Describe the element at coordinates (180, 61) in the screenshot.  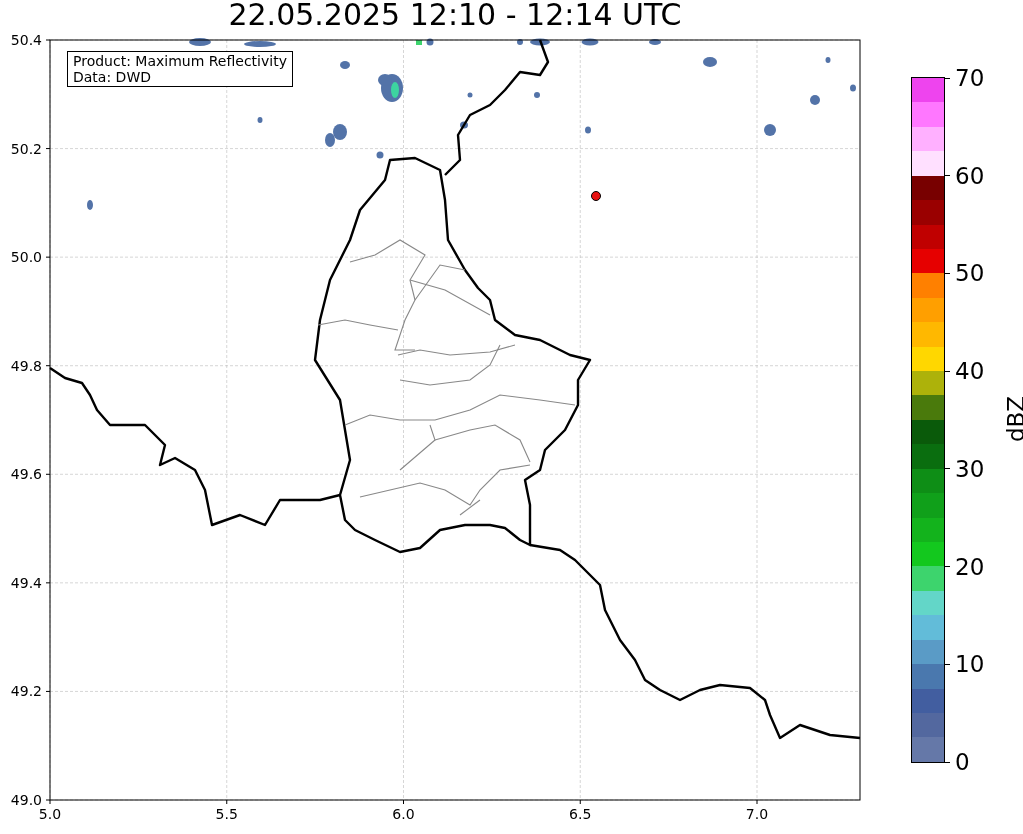
I see `info-text: Product: Maximum Reflectivity` at that location.